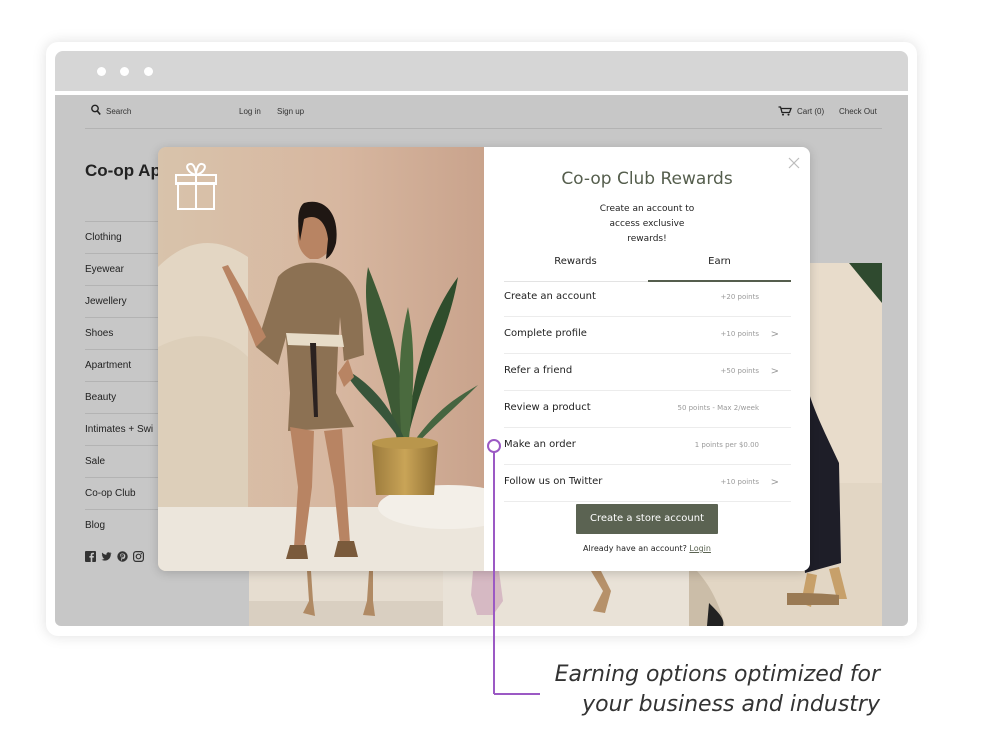  Describe the element at coordinates (647, 335) in the screenshot. I see `earn-item-complete-profile: Complete profile +10 points >` at that location.